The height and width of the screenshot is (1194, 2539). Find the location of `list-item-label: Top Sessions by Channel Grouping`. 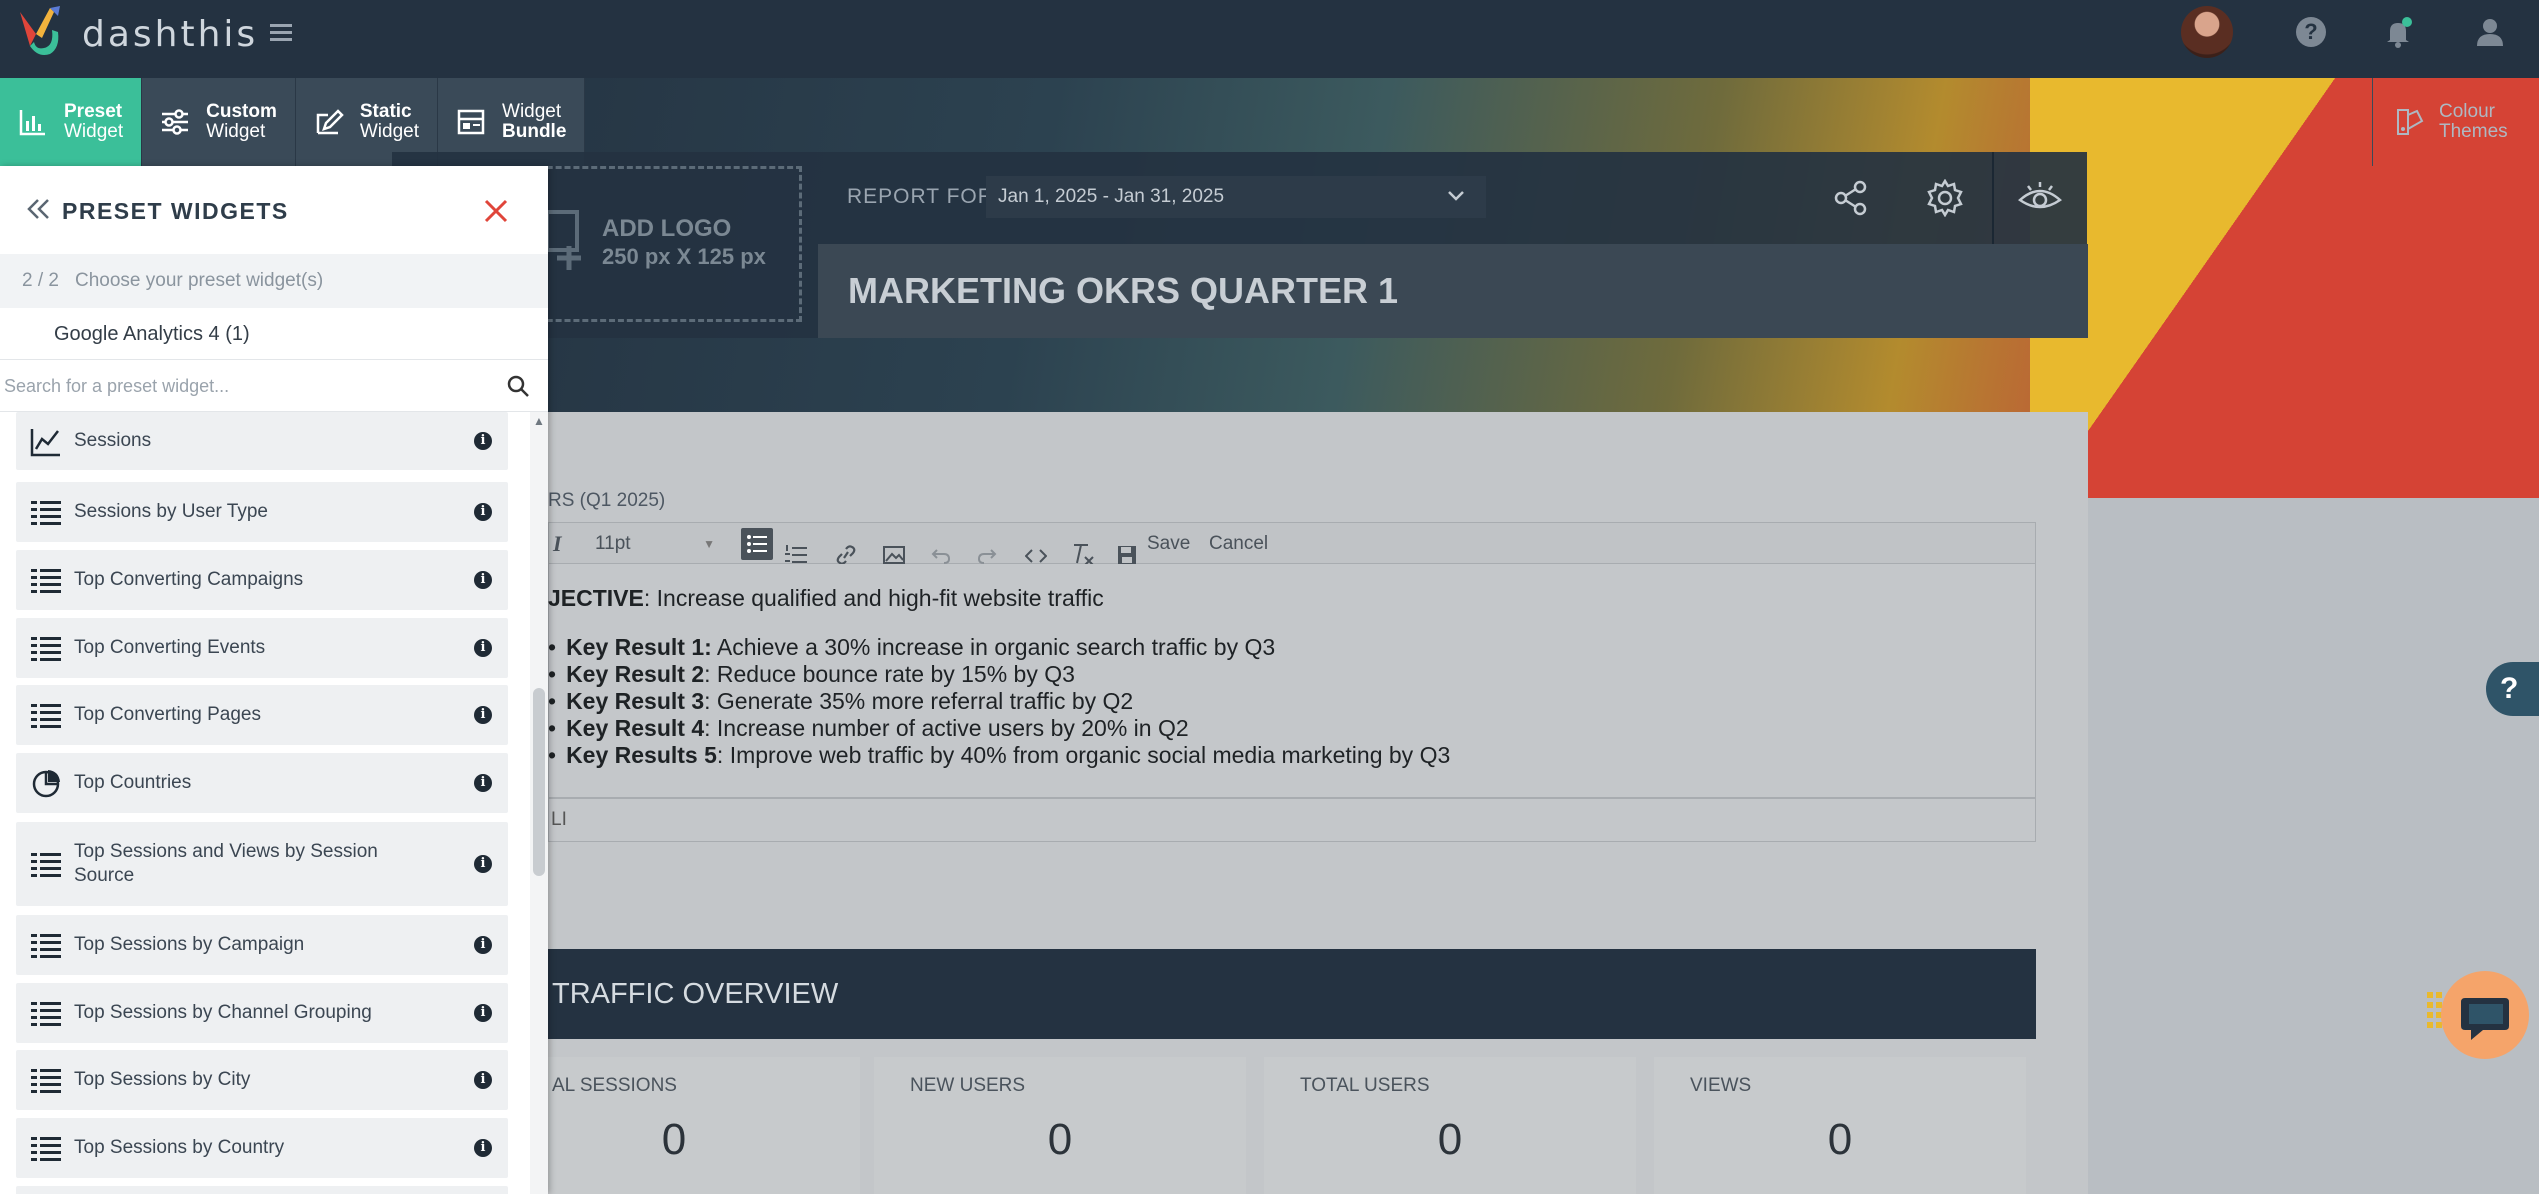

list-item-label: Top Sessions by Channel Grouping is located at coordinates (223, 1012).